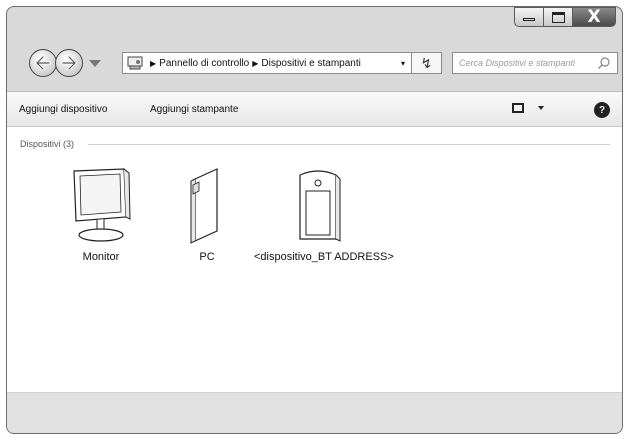  I want to click on bluetooth-device-icon, so click(320, 206).